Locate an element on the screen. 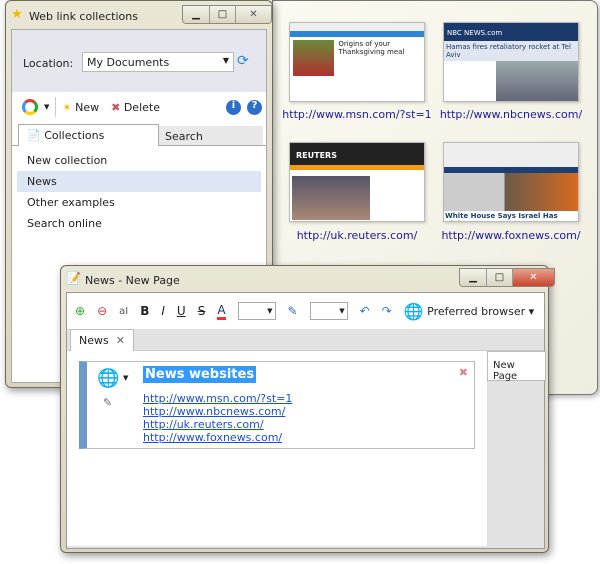 The width and height of the screenshot is (600, 564). thumbnail-msn: Origins of your Thanksgiving meal is located at coordinates (357, 62).